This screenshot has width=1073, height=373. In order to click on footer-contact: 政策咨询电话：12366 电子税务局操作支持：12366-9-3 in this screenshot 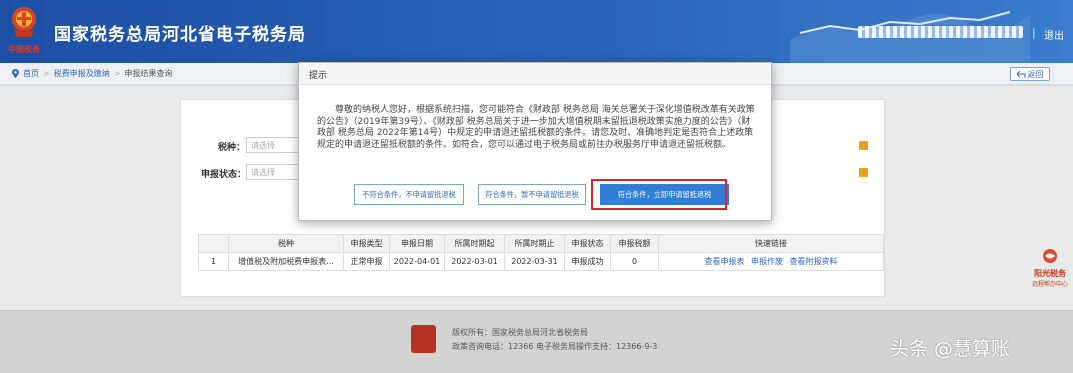, I will do `click(555, 346)`.